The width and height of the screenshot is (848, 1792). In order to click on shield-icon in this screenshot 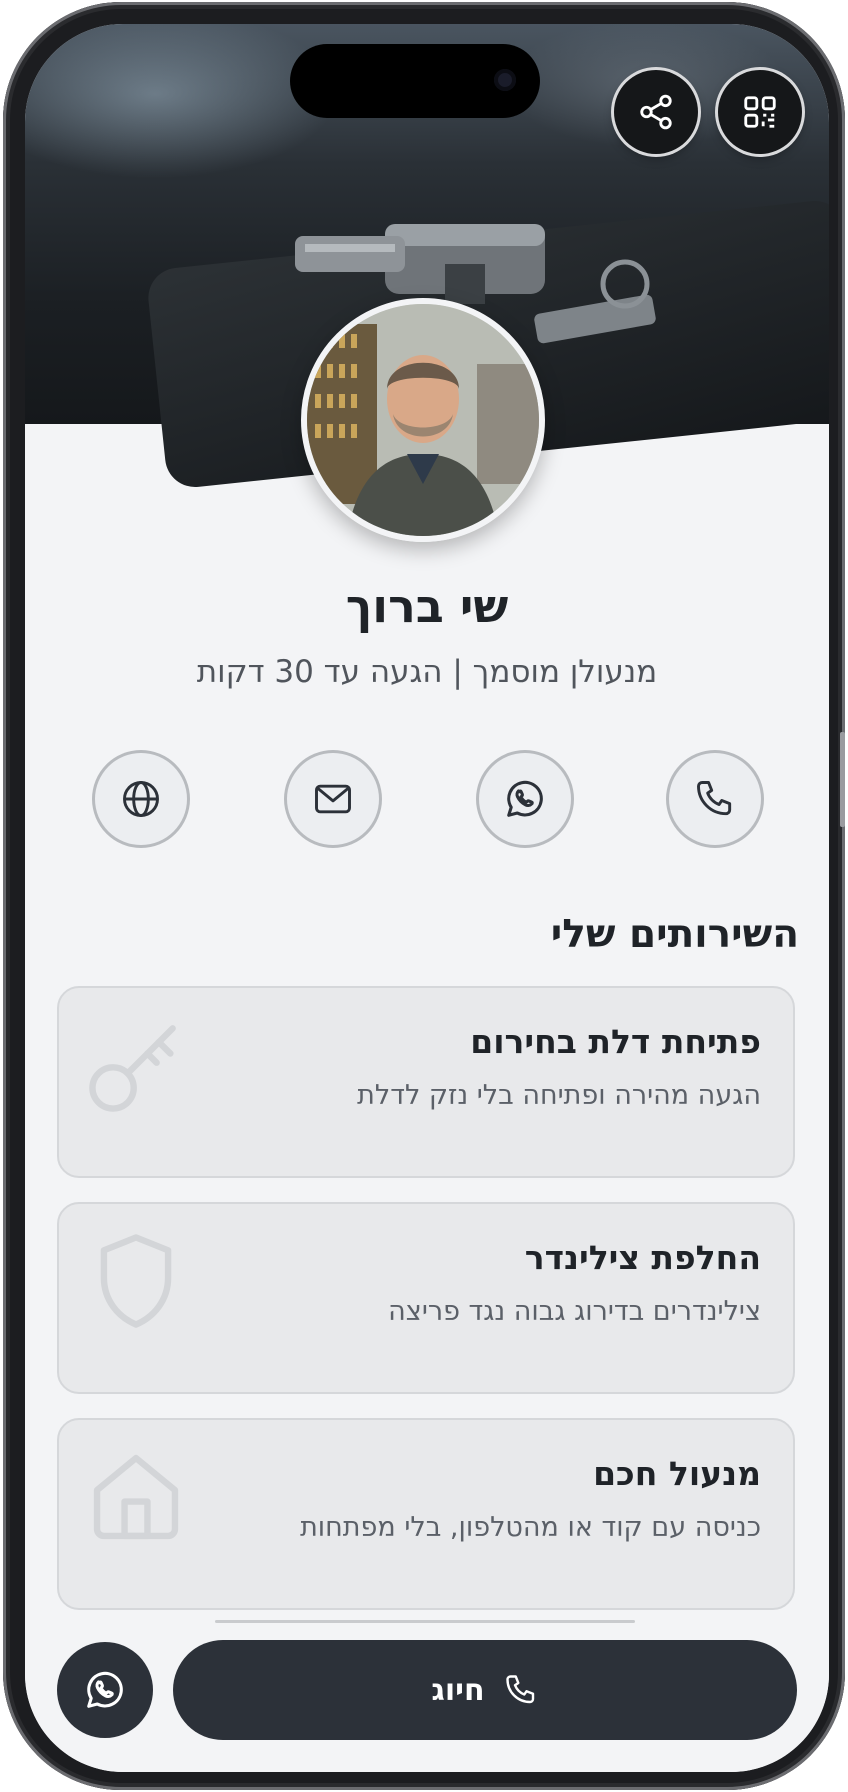, I will do `click(136, 1281)`.